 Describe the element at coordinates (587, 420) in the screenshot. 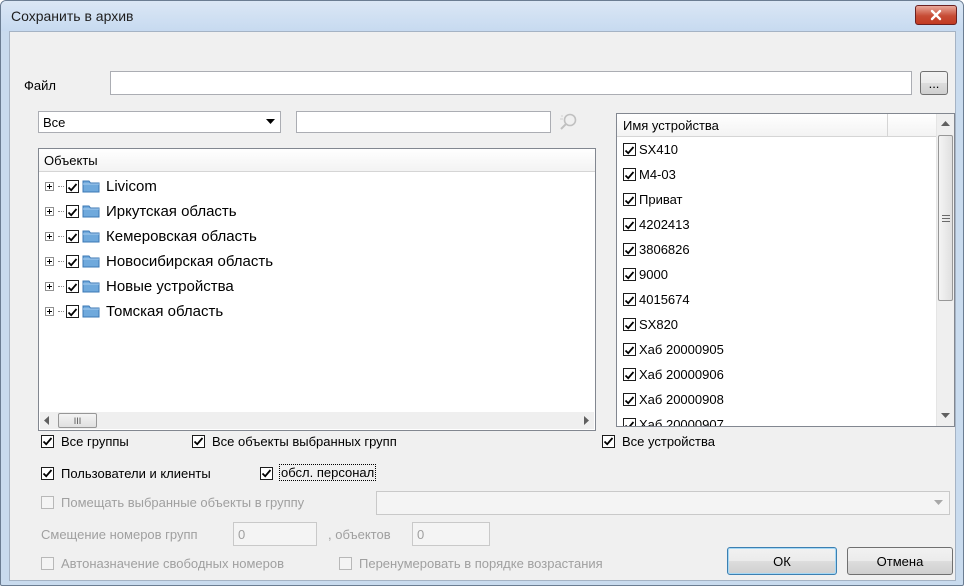

I see `scroll-right-icon` at that location.